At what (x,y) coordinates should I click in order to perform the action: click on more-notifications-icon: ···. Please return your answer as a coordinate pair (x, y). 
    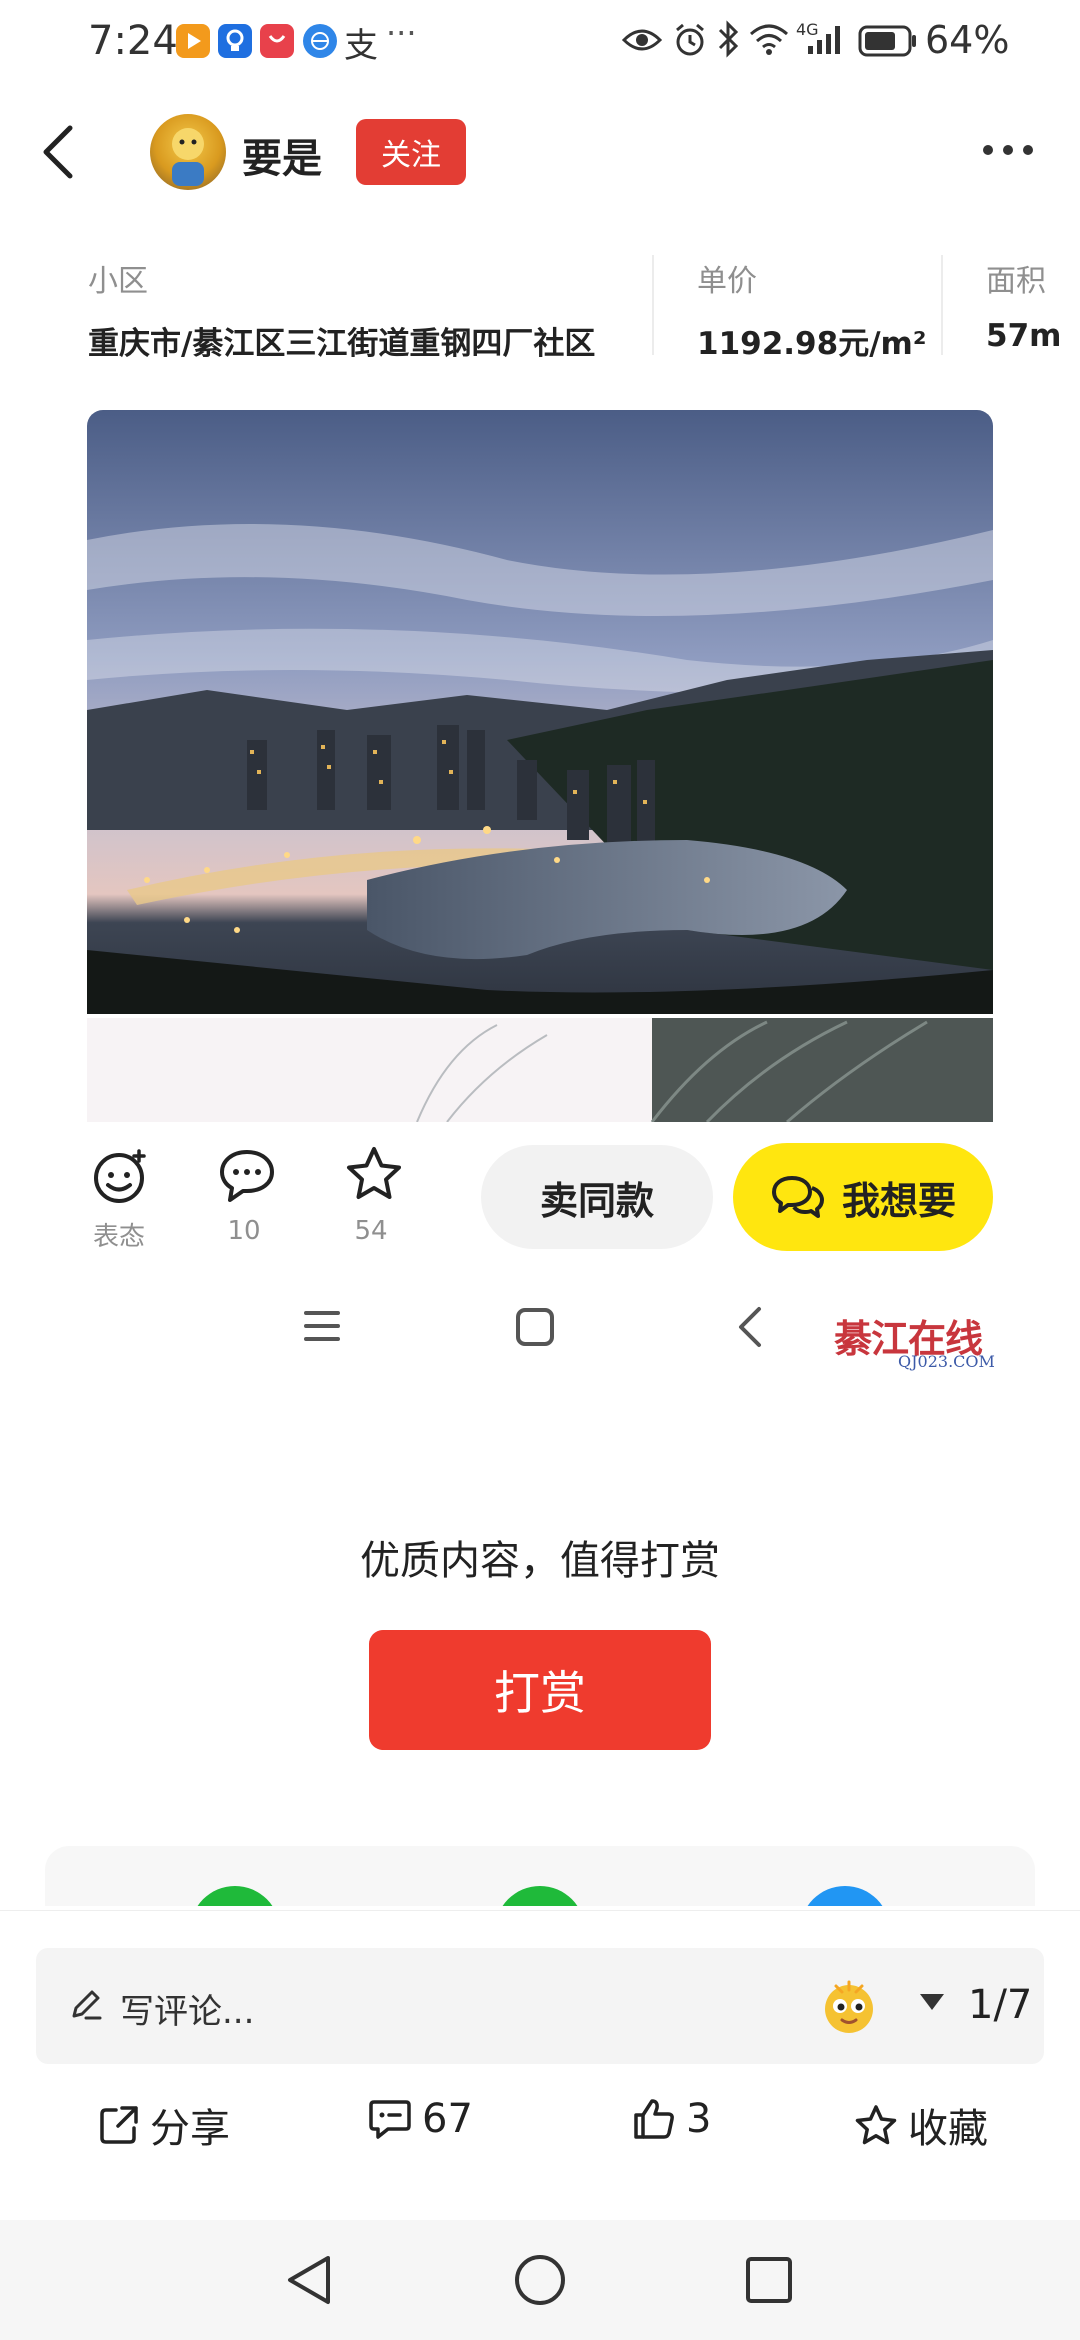
    Looking at the image, I should click on (401, 33).